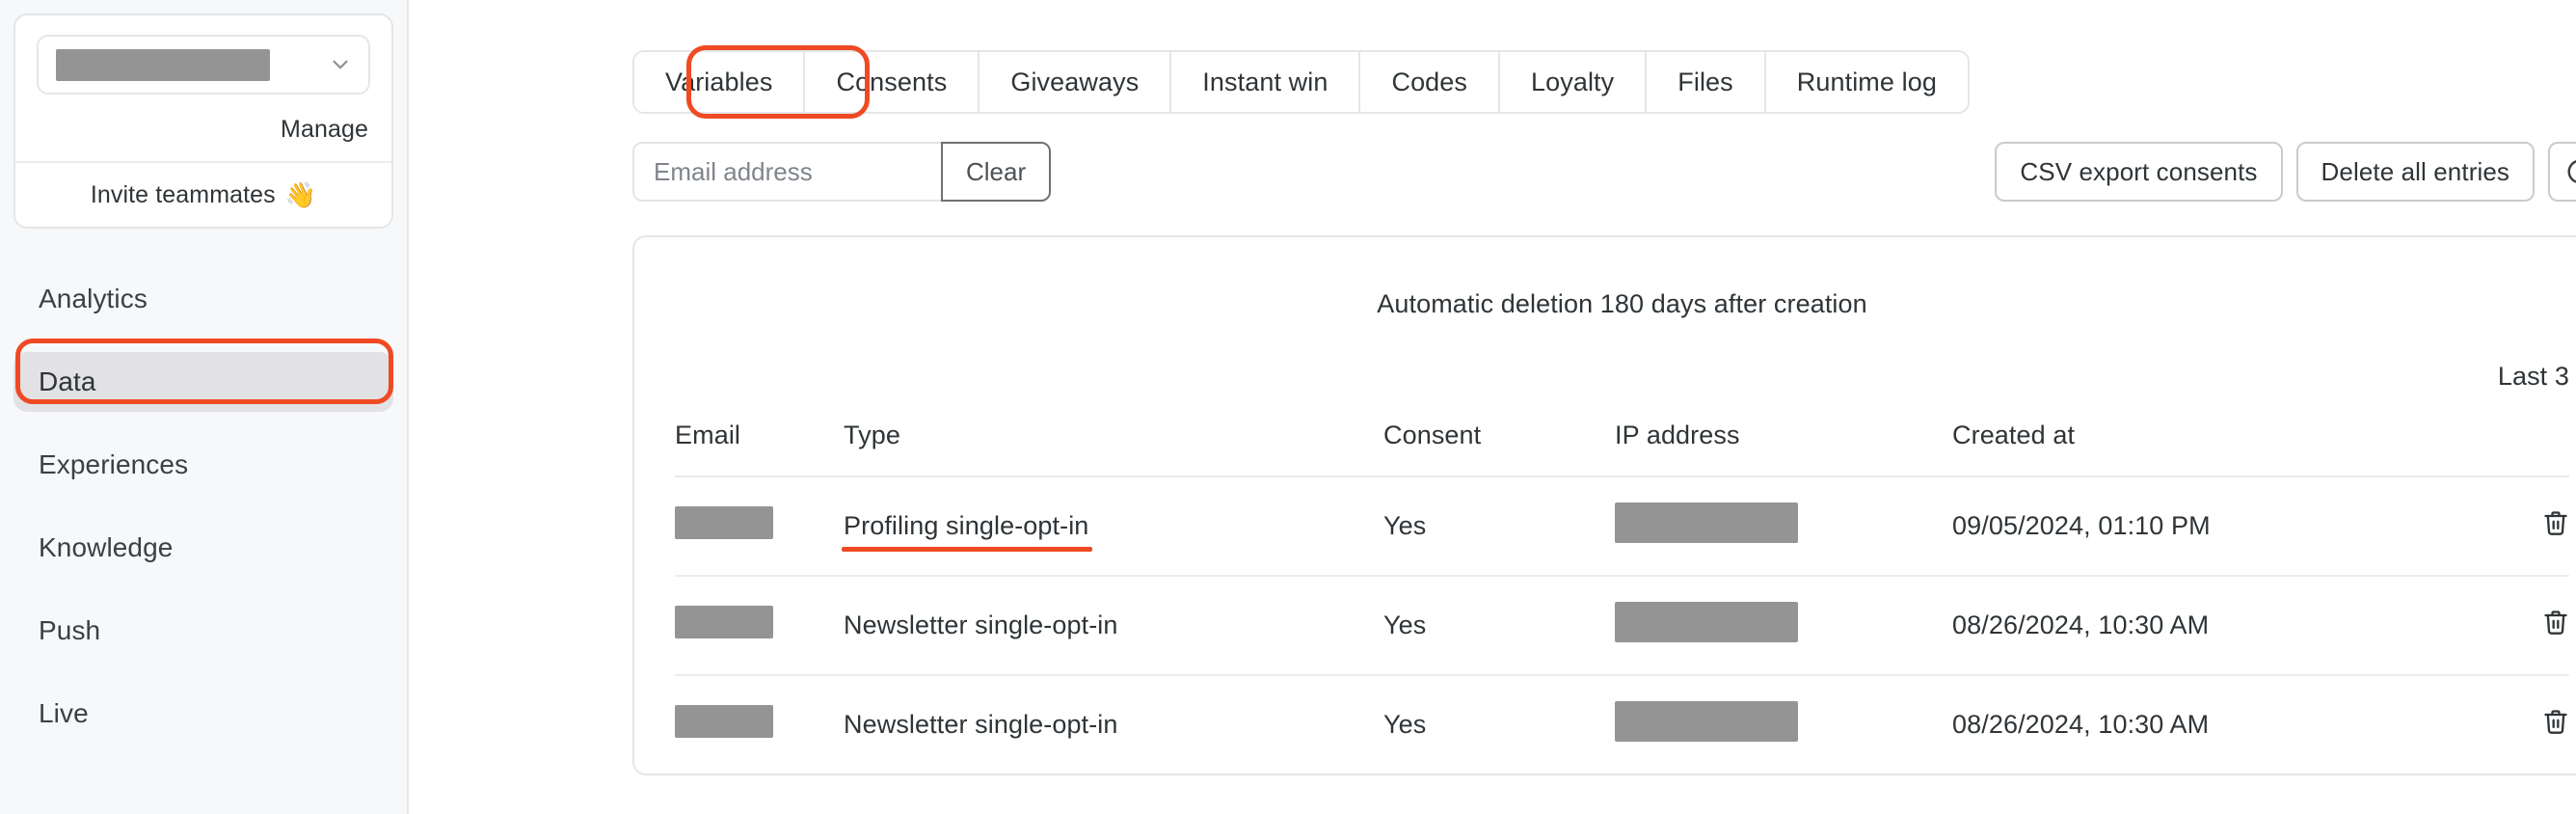 This screenshot has height=814, width=2576. I want to click on tab-instant-win: Instant win, so click(1266, 82).